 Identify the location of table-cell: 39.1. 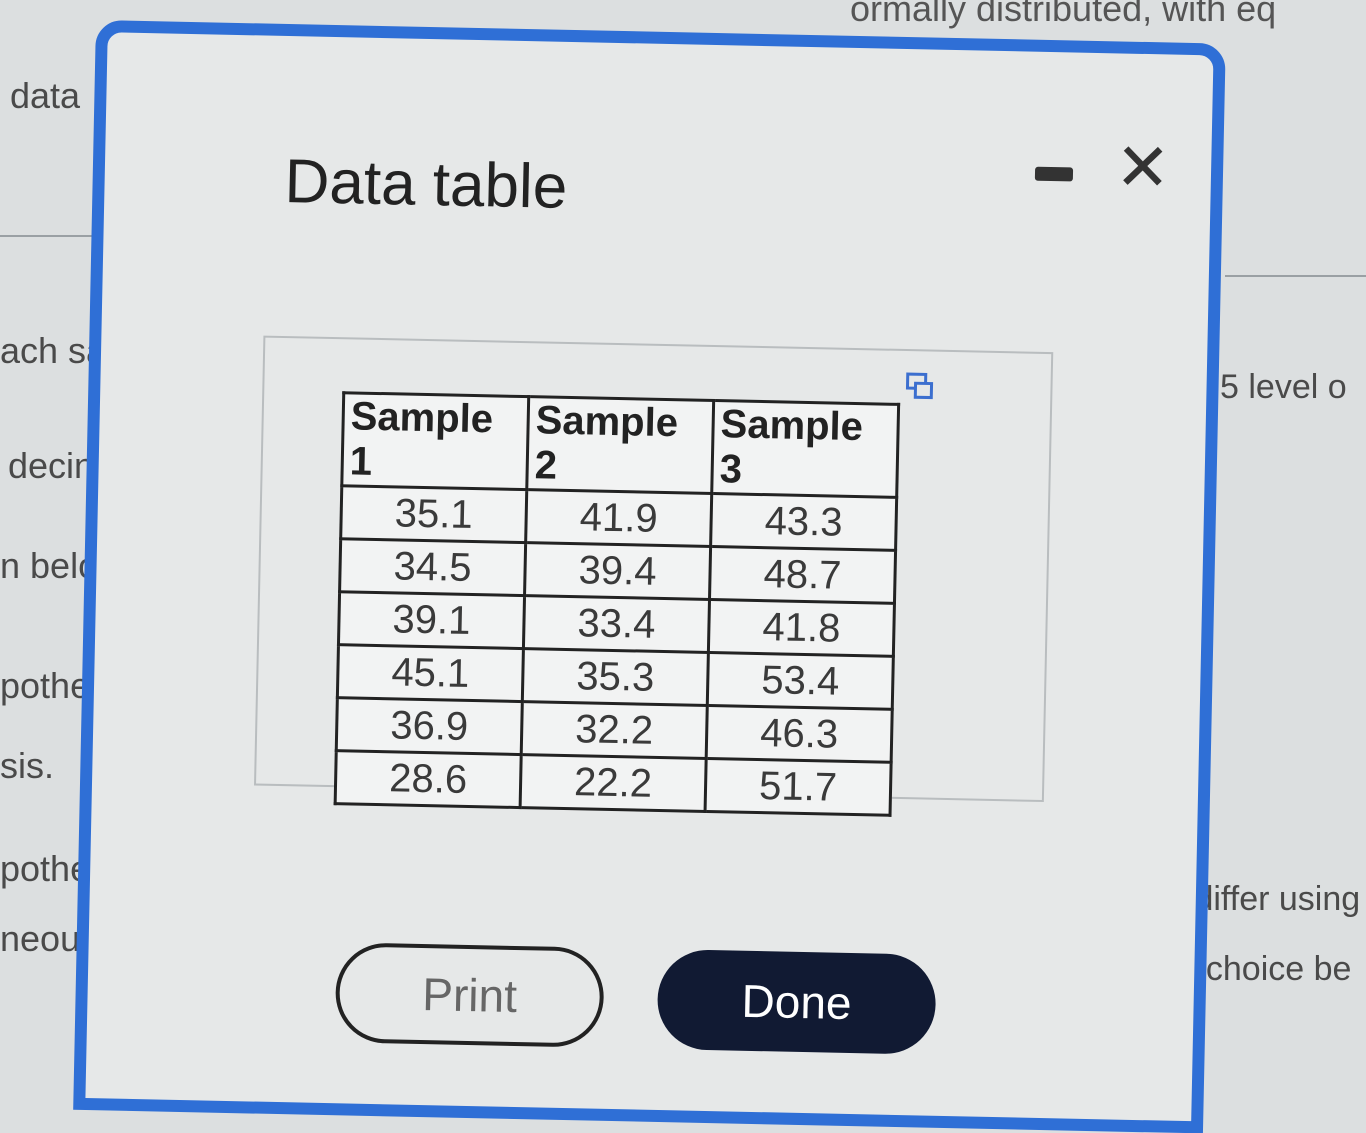
(431, 620).